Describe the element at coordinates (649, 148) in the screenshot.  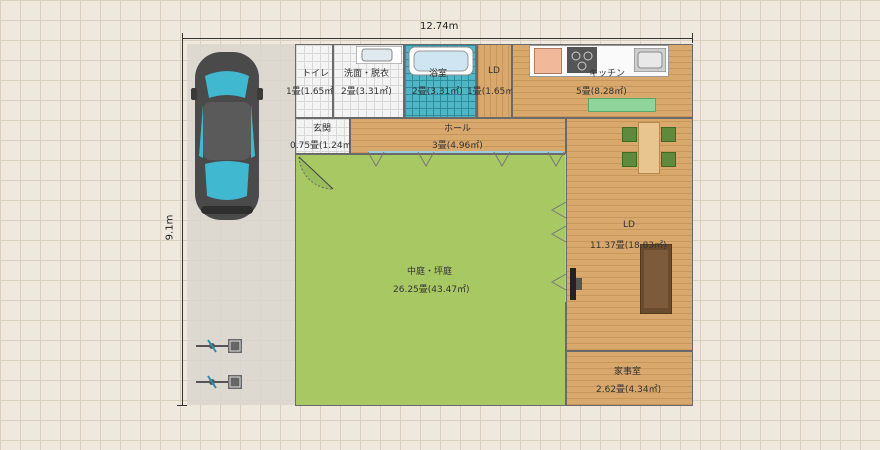
I see `dining-table` at that location.